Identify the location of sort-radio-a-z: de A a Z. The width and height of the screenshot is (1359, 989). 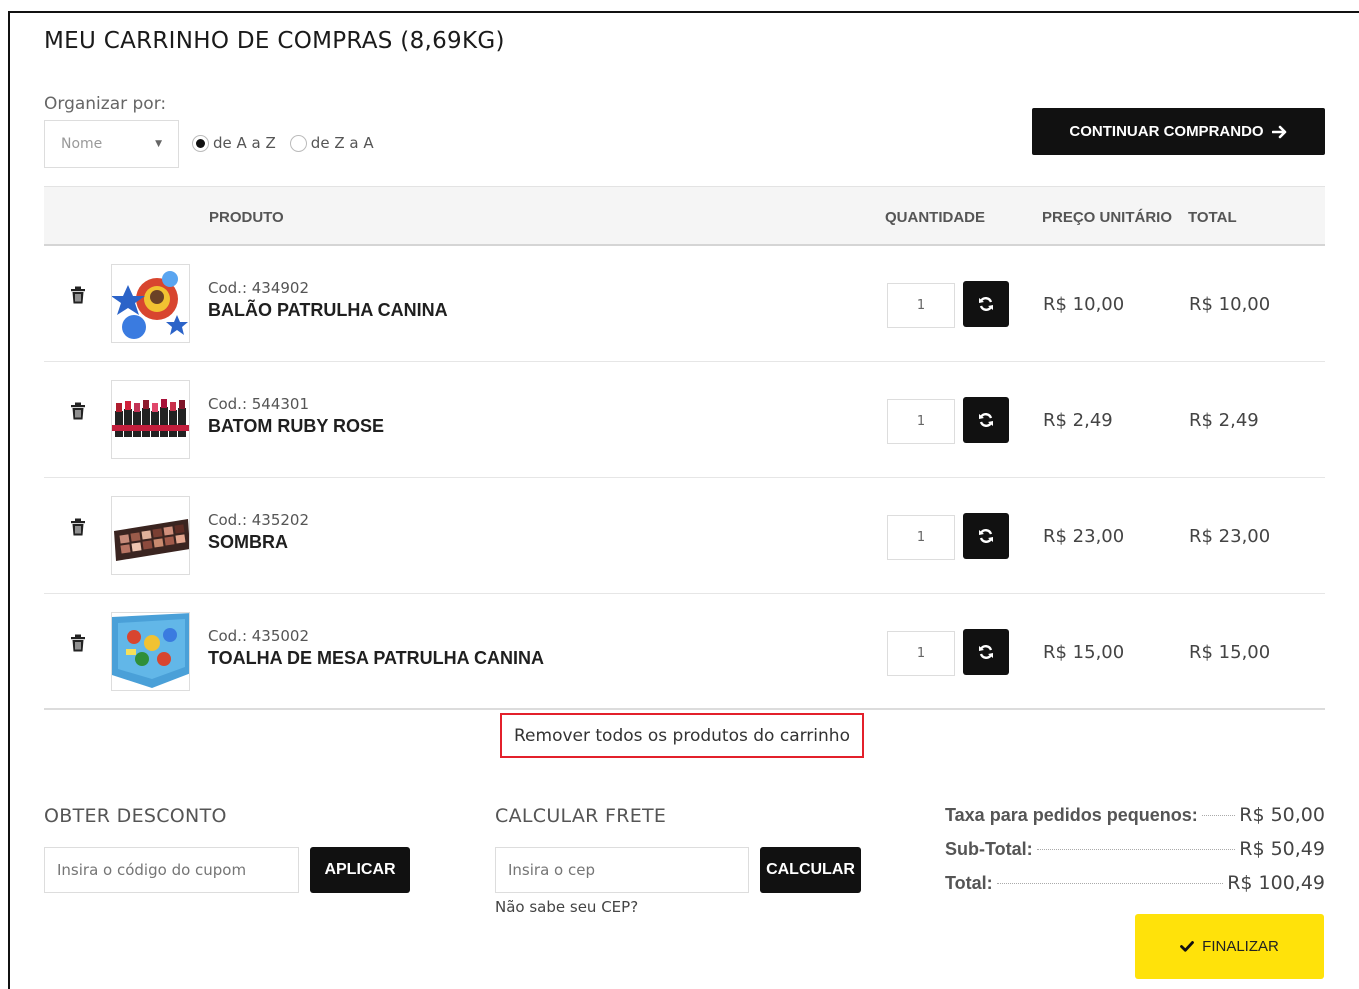
(234, 143).